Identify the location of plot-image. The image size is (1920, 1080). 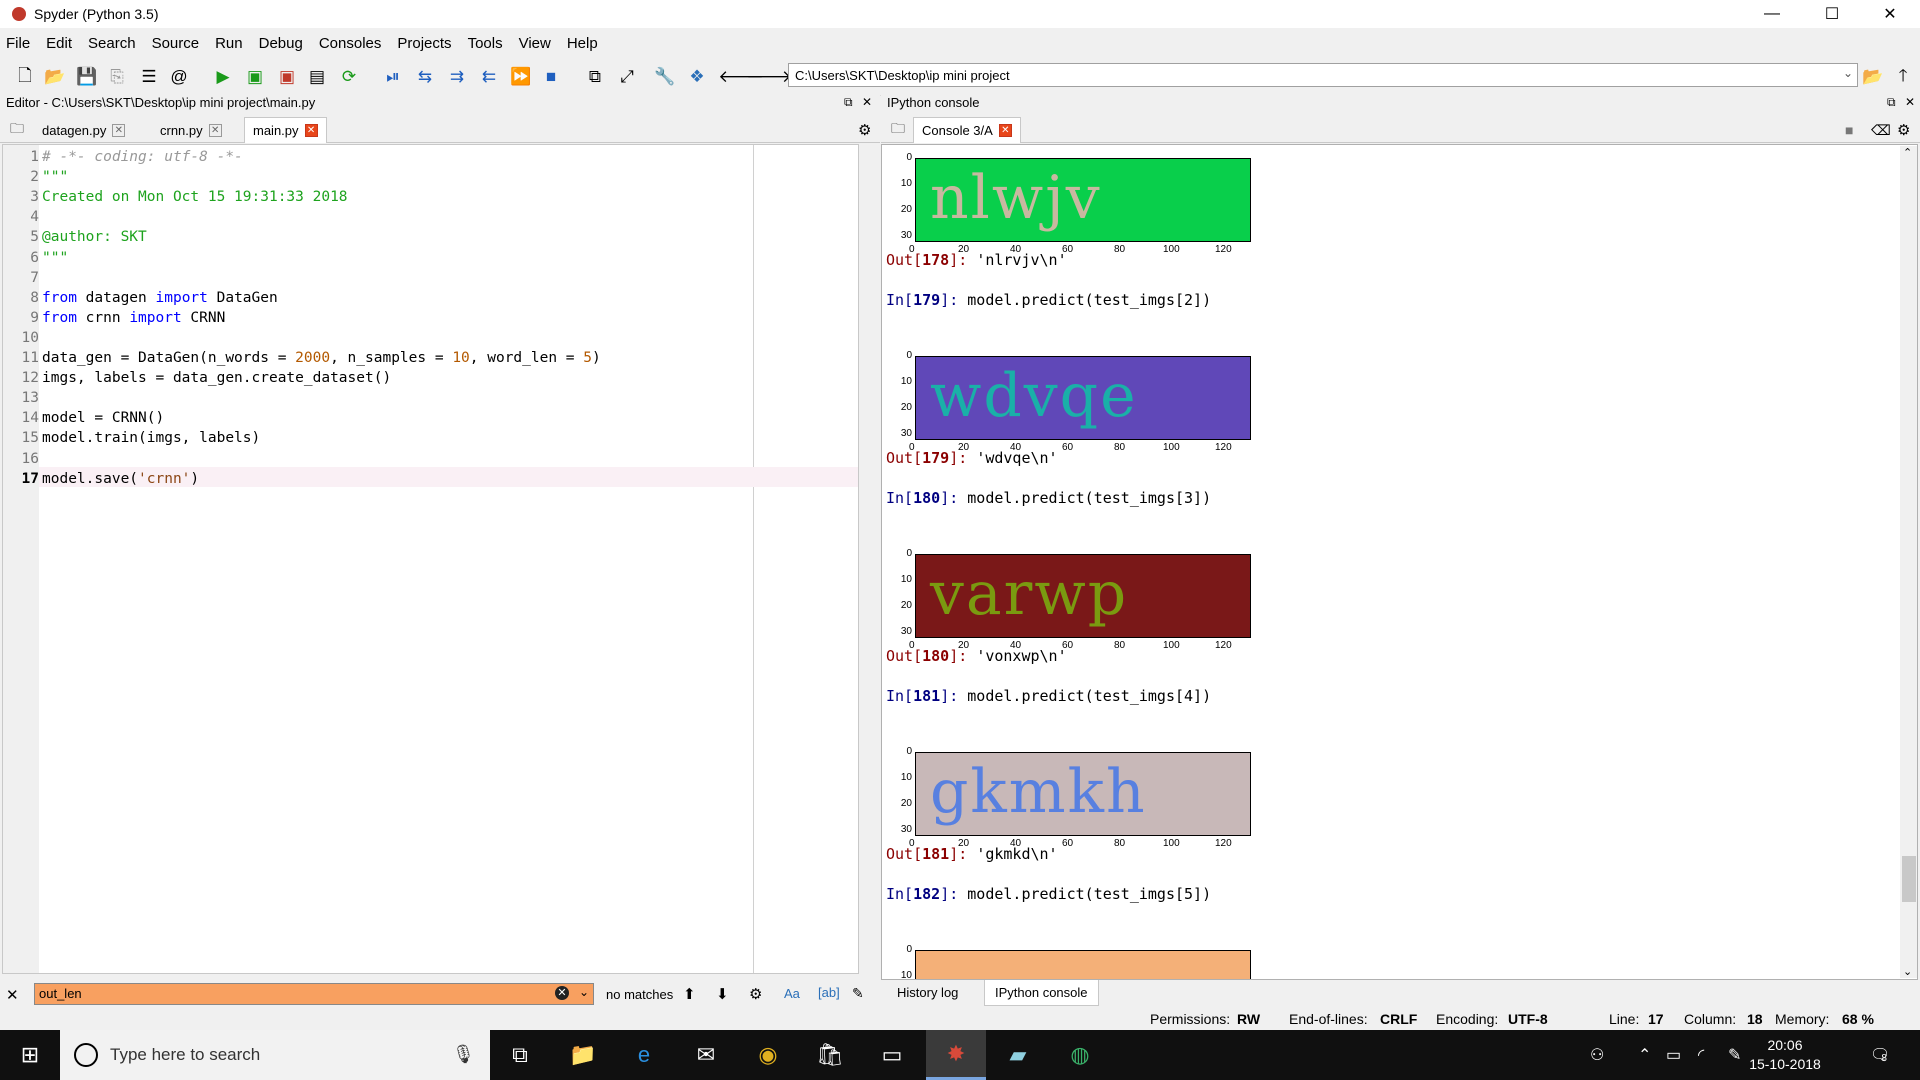
(1083, 964).